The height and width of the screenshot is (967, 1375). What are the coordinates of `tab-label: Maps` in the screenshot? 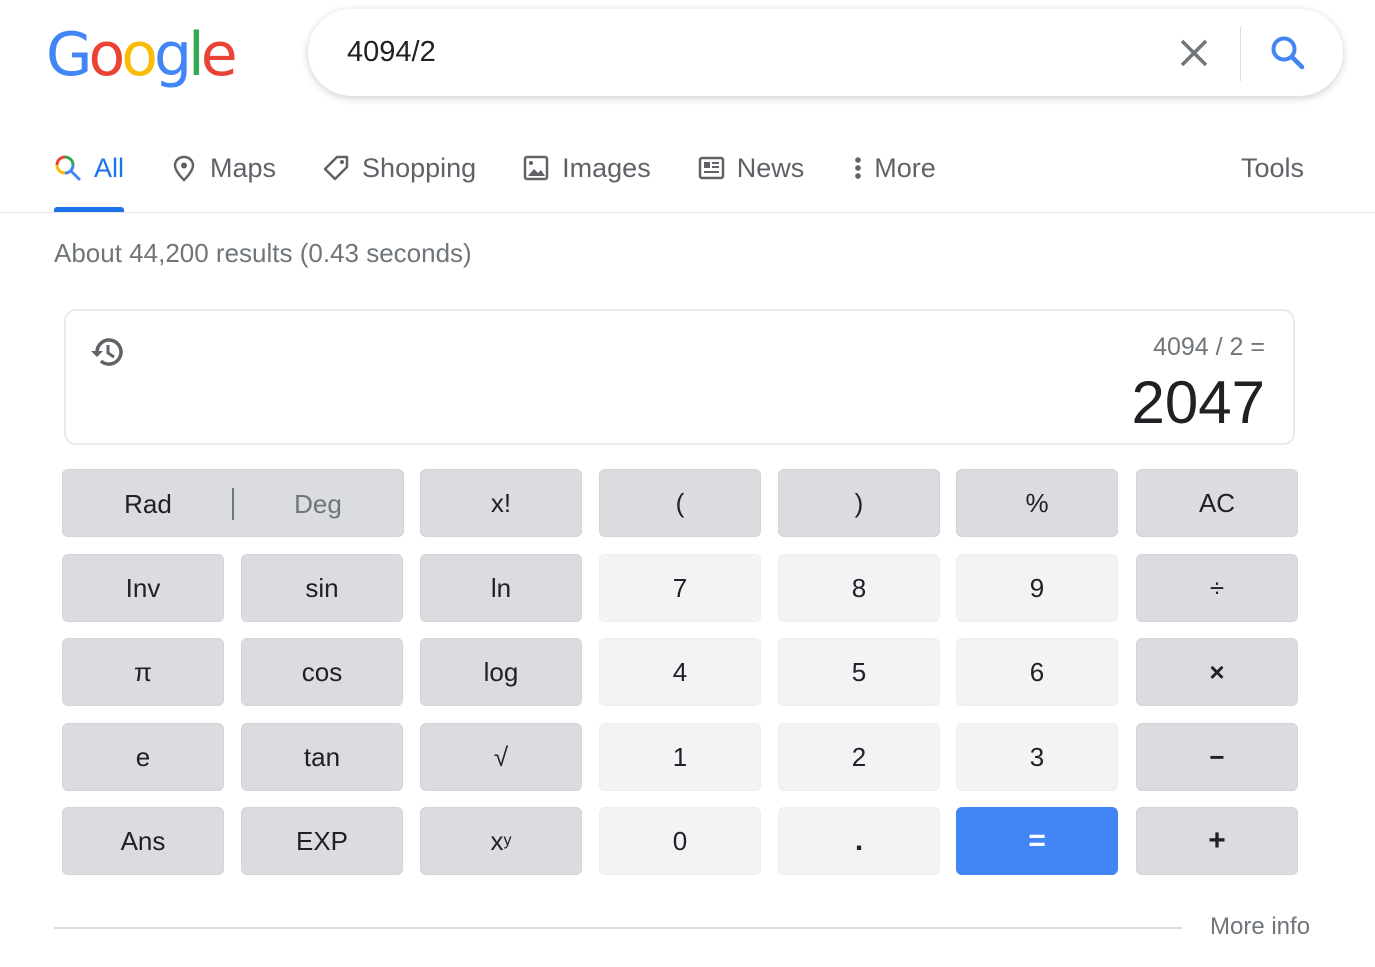 It's located at (243, 167).